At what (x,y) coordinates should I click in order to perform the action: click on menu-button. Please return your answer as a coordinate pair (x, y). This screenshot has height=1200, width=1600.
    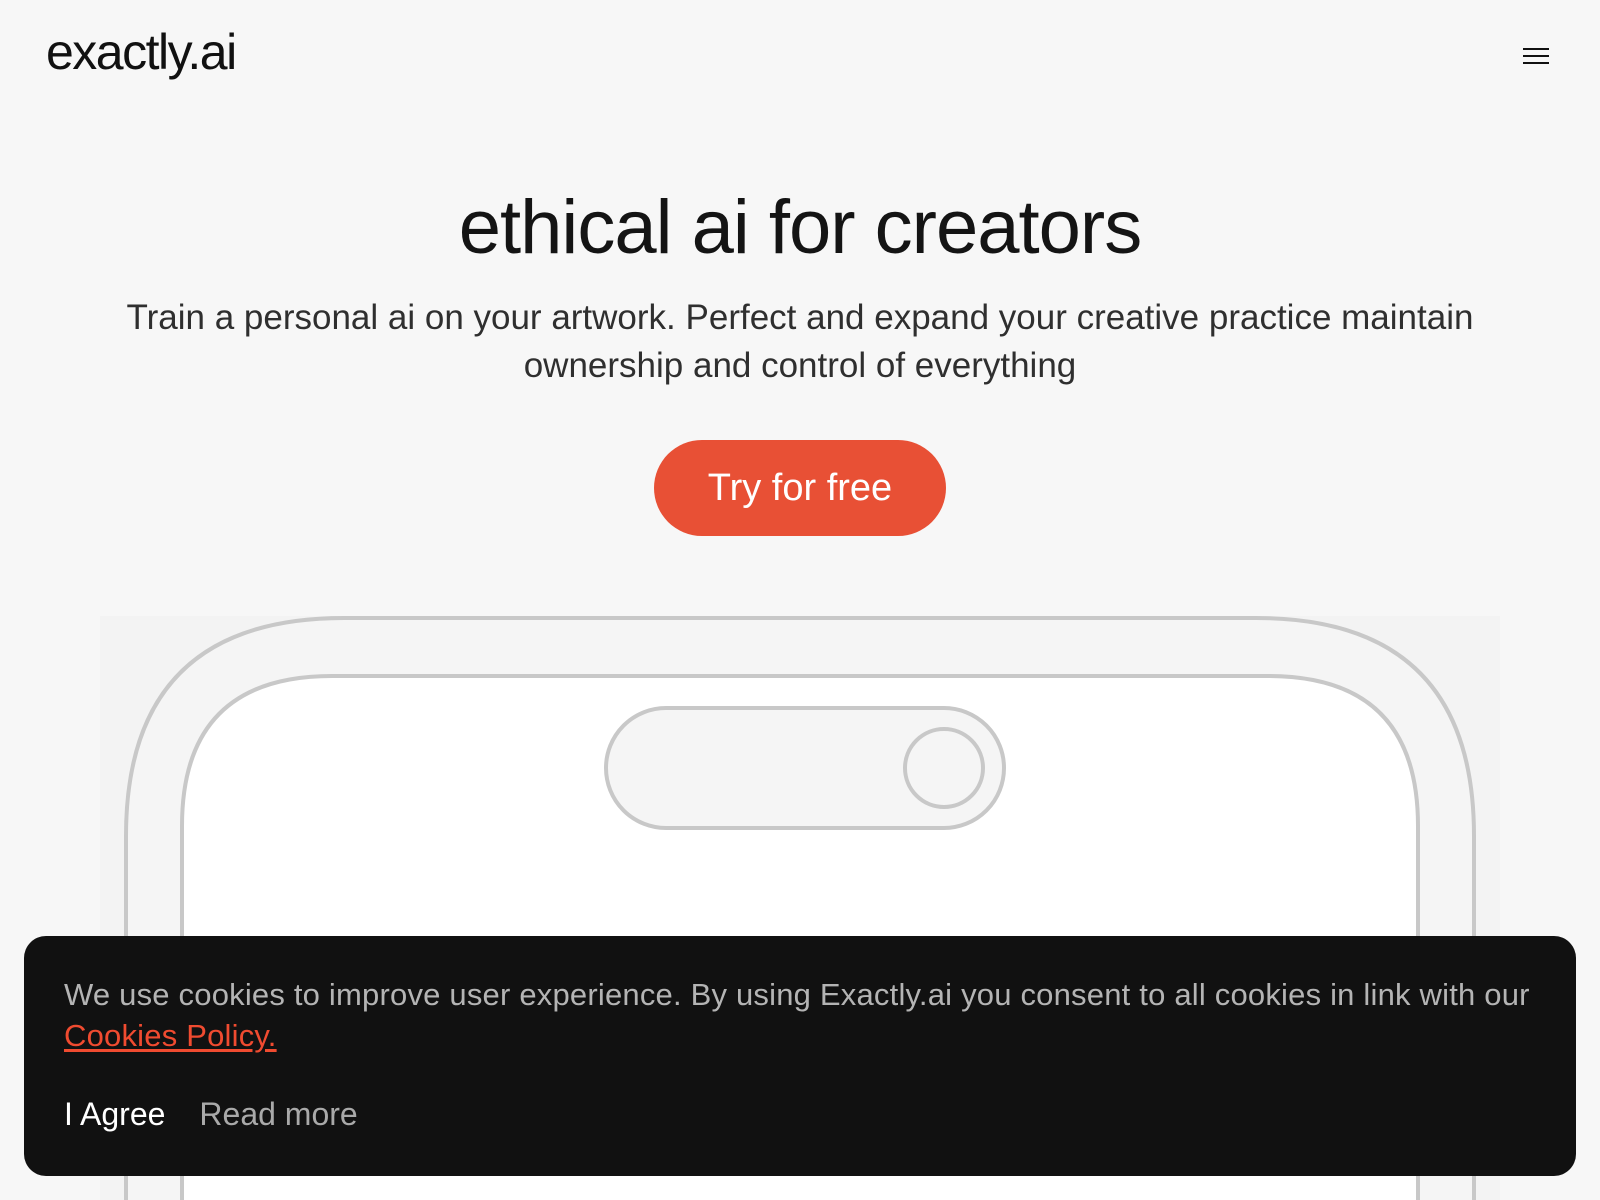
    Looking at the image, I should click on (1536, 56).